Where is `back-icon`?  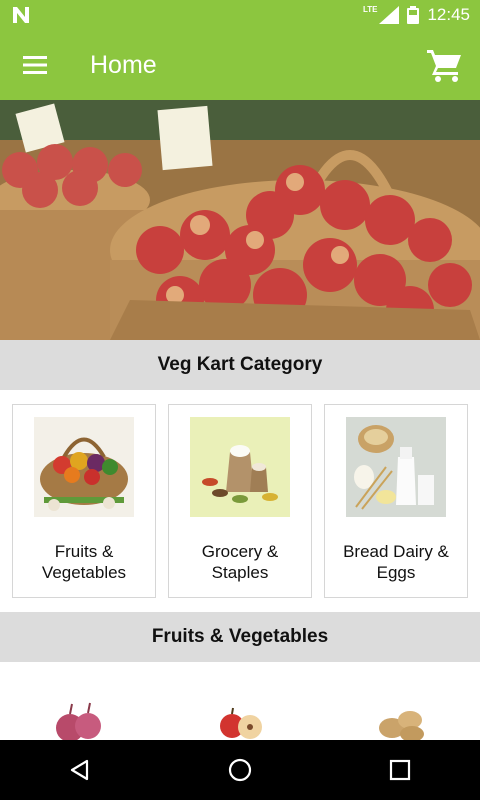 back-icon is located at coordinates (79, 770).